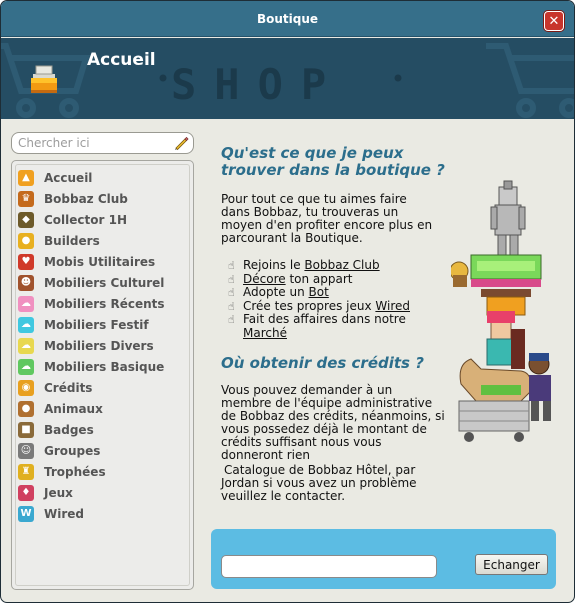  I want to click on sidebar-item-1: ▲ Accueil, so click(103, 177).